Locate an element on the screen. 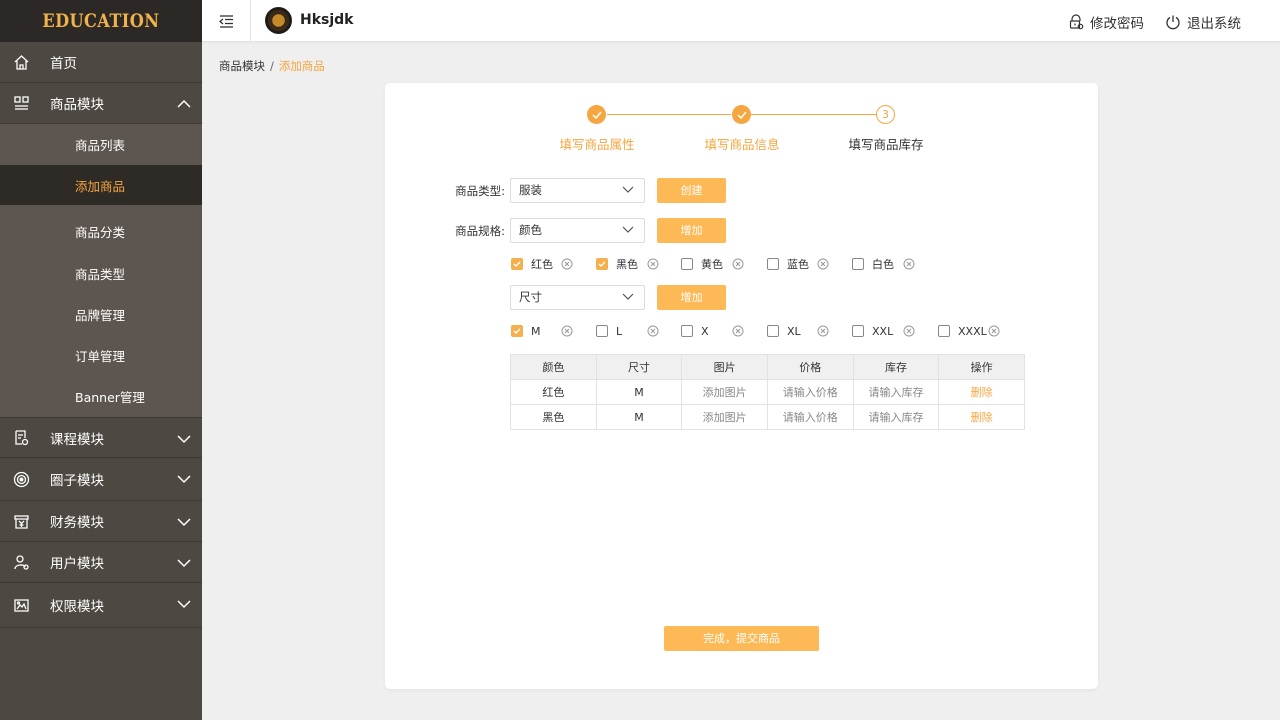 This screenshot has width=1280, height=720. nav-item-user: 用户模块 is located at coordinates (101, 562).